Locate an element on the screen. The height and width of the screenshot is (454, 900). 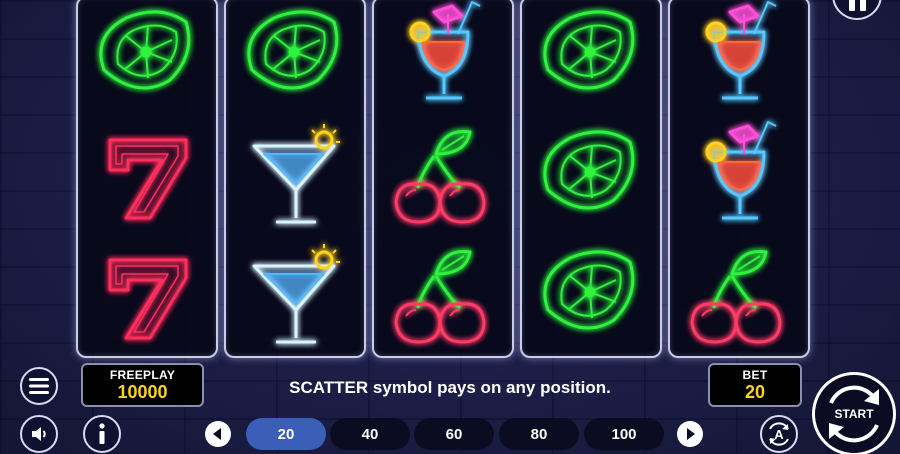
game-message: SCATTER symbol pays on any position. is located at coordinates (450, 387).